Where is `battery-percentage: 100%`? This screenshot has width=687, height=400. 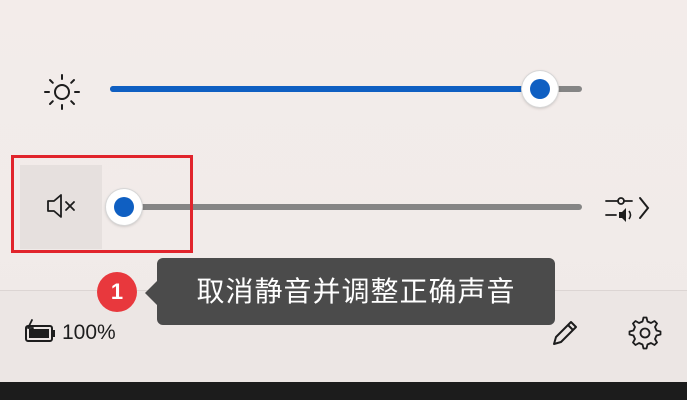
battery-percentage: 100% is located at coordinates (89, 333).